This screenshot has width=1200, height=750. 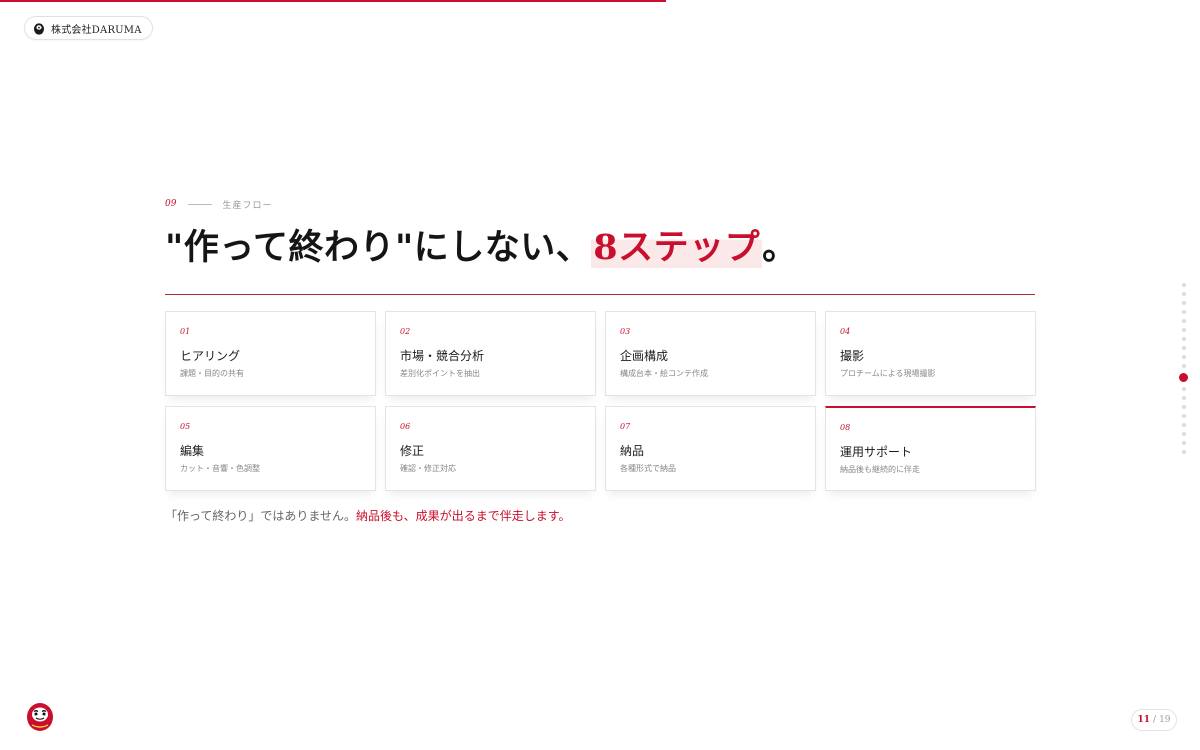 I want to click on step-card-1: 01 ヒアリング 課題・目的の共有, so click(x=270, y=353).